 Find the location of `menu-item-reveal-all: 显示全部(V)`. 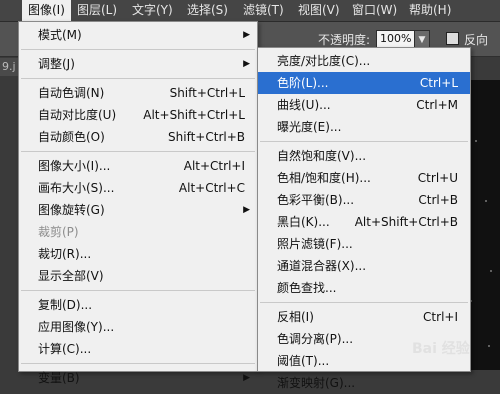

menu-item-reveal-all: 显示全部(V) is located at coordinates (138, 276).